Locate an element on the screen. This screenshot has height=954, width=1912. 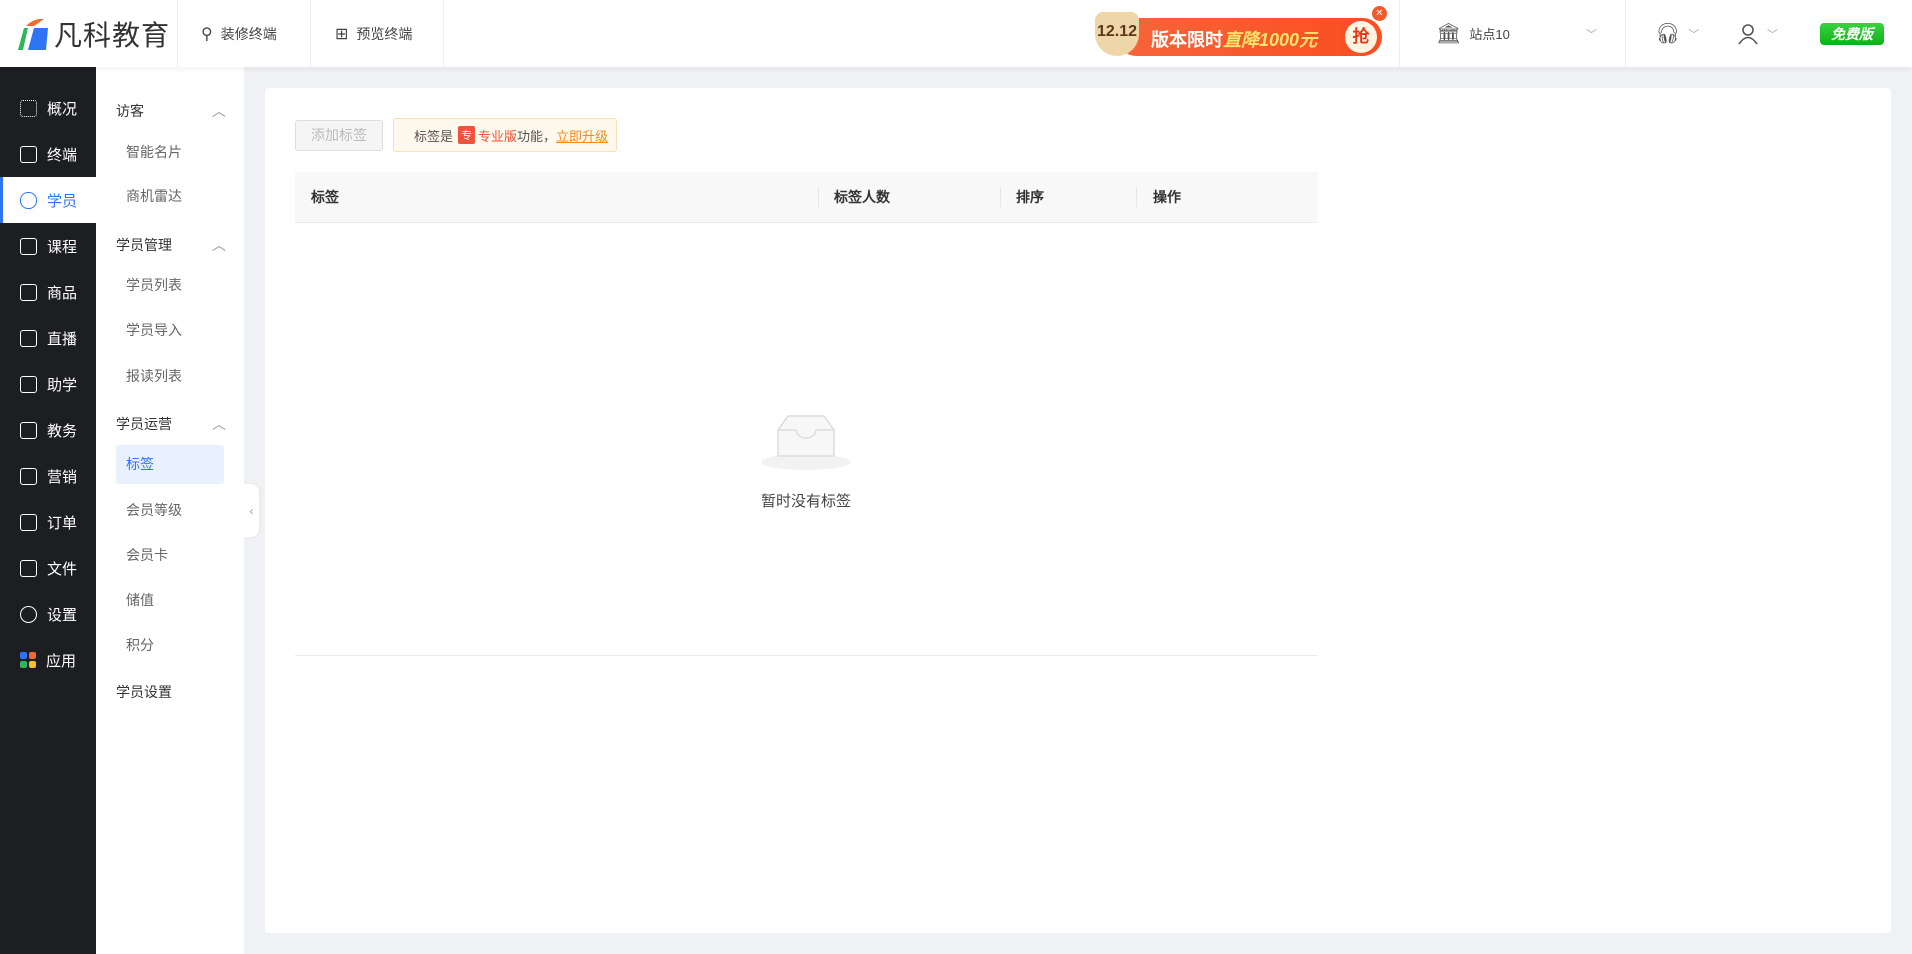
qrcode-icon: ⊞ is located at coordinates (342, 34).